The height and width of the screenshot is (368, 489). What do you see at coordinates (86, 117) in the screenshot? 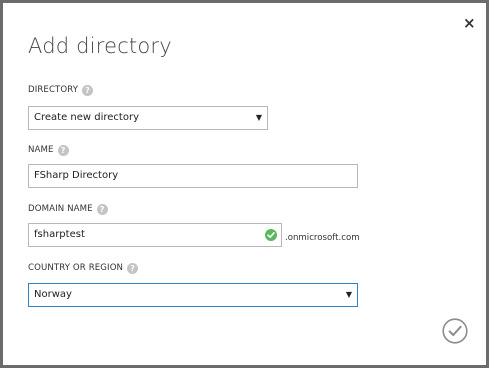
I see `directory-select-value: Create new directory` at bounding box center [86, 117].